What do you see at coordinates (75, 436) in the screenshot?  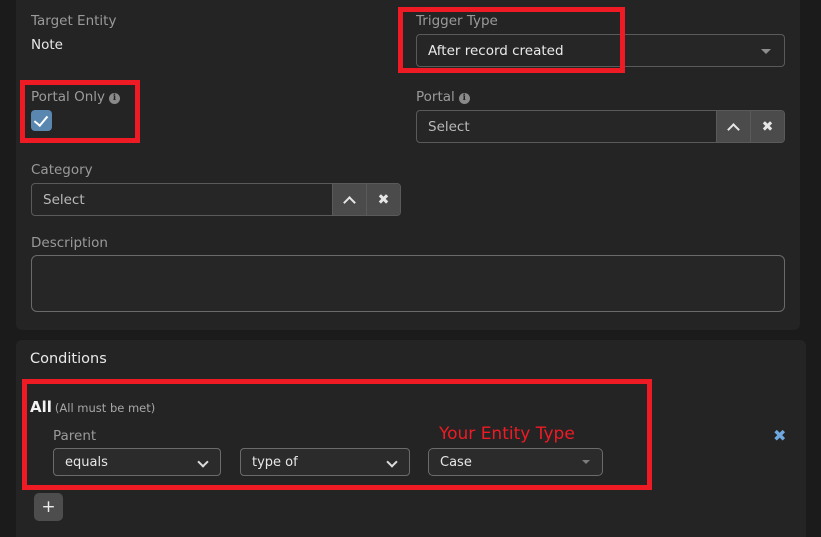 I see `condition-field-label: Parent` at bounding box center [75, 436].